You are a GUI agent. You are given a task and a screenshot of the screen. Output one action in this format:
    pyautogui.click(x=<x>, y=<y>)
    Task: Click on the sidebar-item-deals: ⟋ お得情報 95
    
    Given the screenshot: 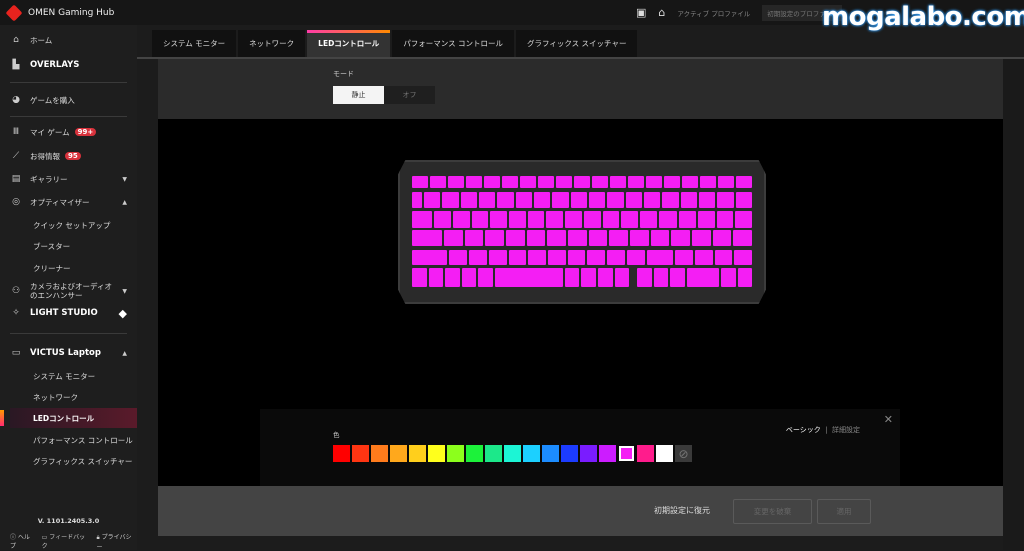 What is the action you would take?
    pyautogui.click(x=68, y=156)
    